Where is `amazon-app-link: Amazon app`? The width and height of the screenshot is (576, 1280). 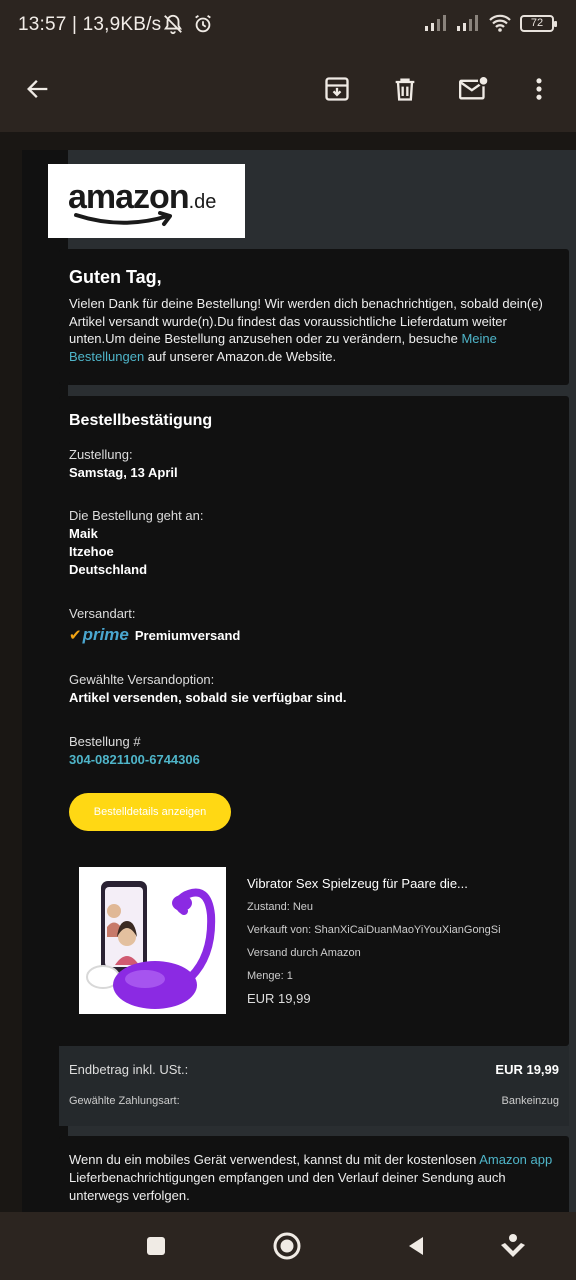
amazon-app-link: Amazon app is located at coordinates (515, 1159).